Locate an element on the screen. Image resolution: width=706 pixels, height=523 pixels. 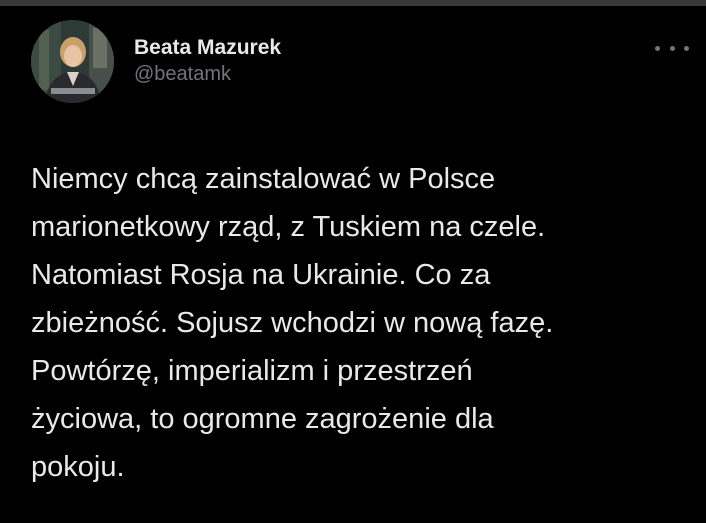
tweet-text-line: marionetkowy rząd, z Tuskiem na czele. is located at coordinates (288, 227).